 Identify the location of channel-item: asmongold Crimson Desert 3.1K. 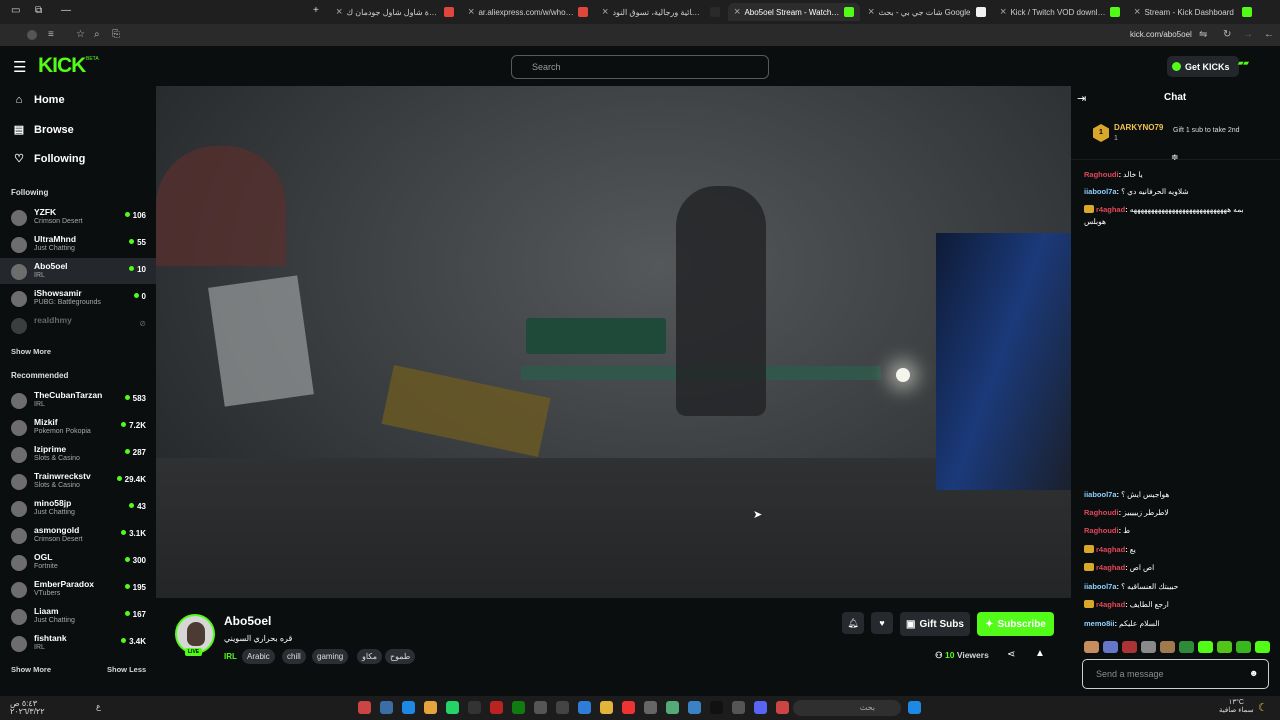
(78, 535).